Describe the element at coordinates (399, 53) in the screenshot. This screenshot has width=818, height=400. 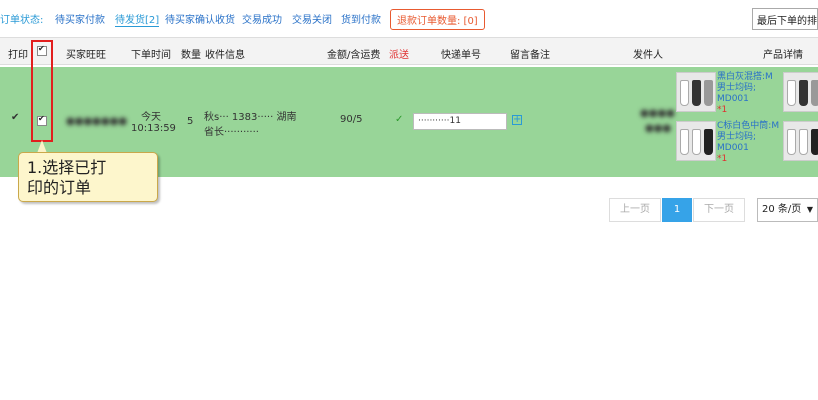
I see `header-dispatch: 派送` at that location.